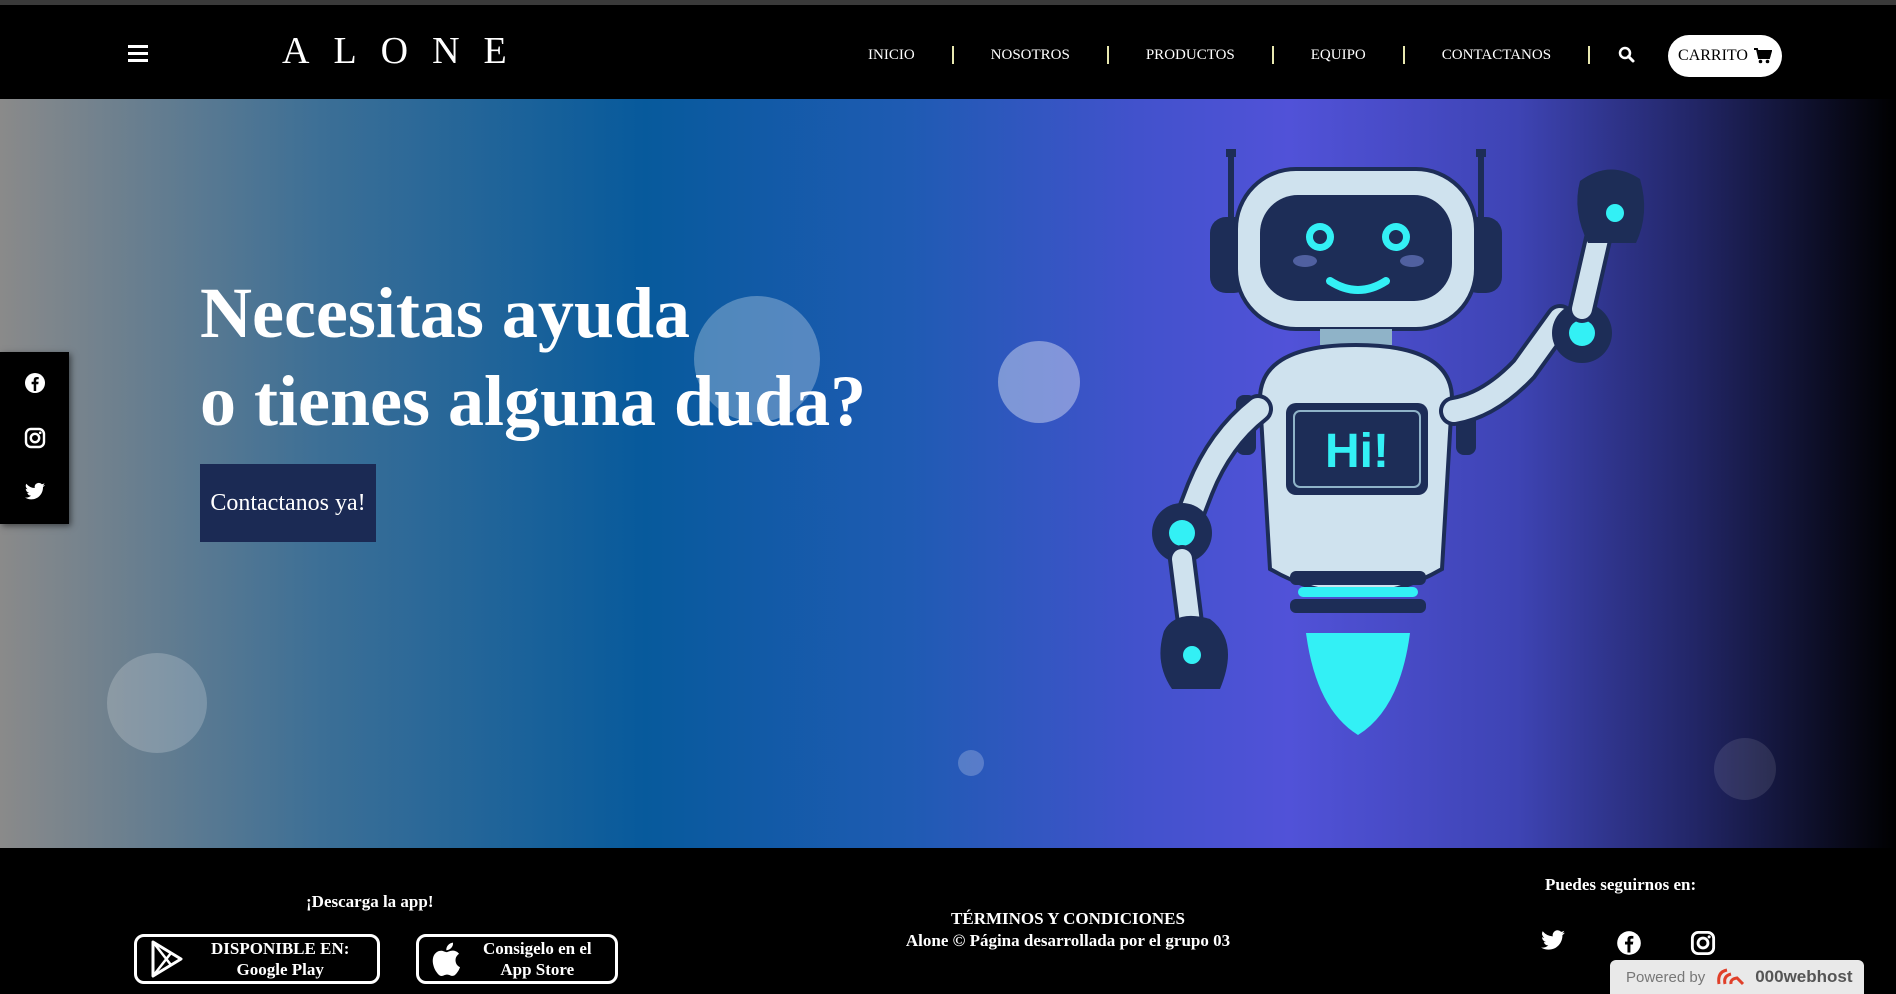  I want to click on follow-title: Puedes seguirnos en:, so click(1621, 884).